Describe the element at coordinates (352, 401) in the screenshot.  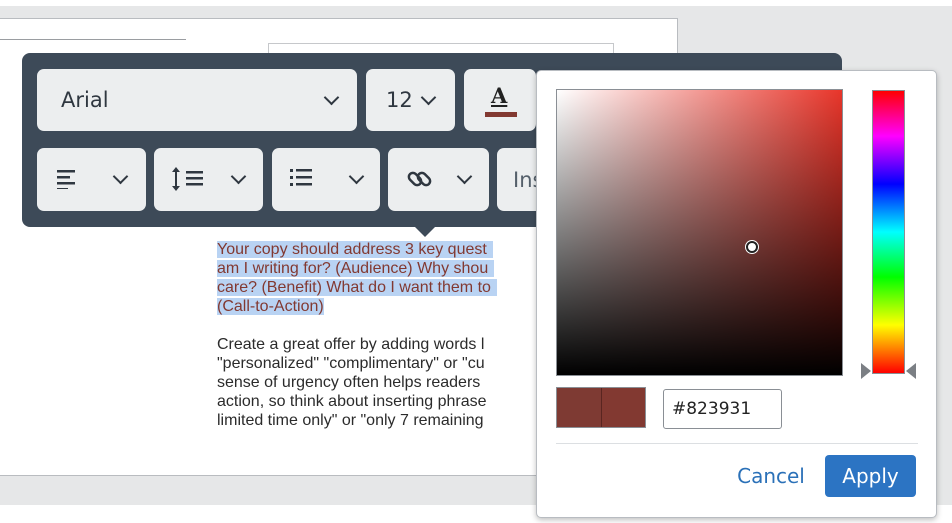
I see `text-line: action, so think about inserting phrase` at that location.